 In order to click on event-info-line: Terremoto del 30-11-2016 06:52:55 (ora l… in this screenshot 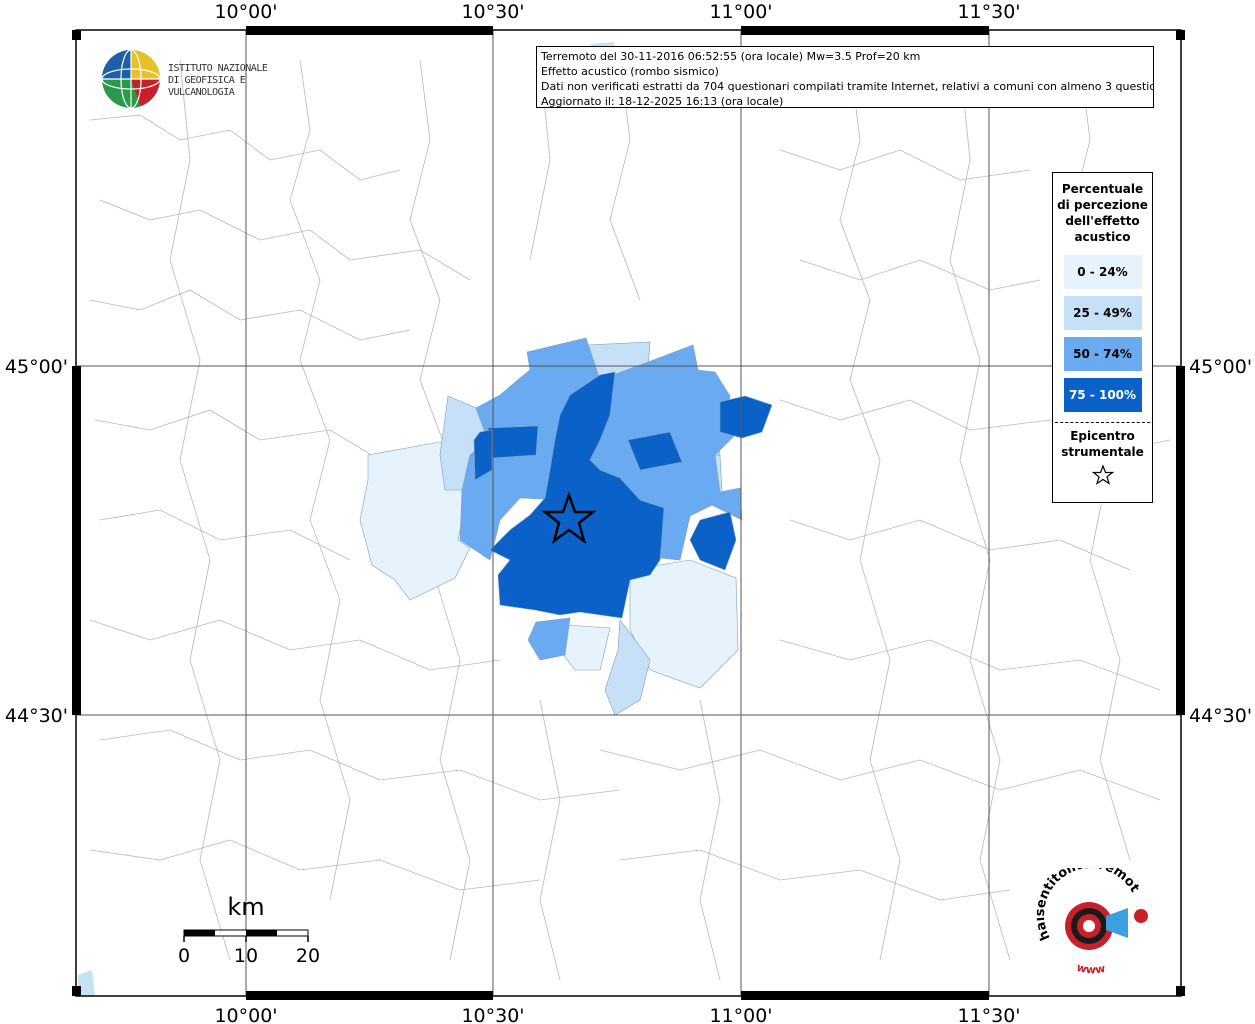, I will do `click(731, 56)`.